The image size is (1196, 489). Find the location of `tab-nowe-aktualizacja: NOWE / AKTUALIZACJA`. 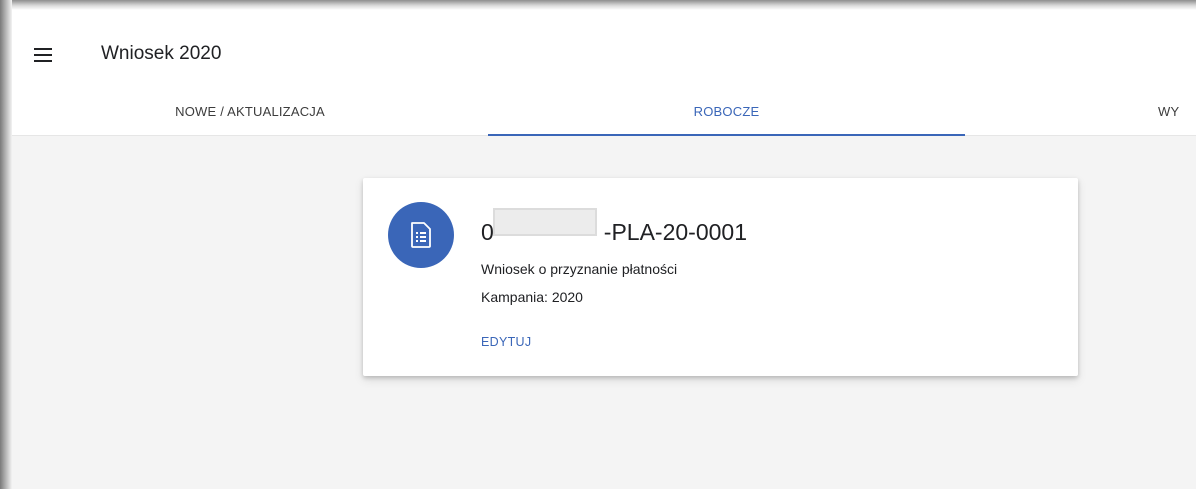

tab-nowe-aktualizacja: NOWE / AKTUALIZACJA is located at coordinates (250, 112).